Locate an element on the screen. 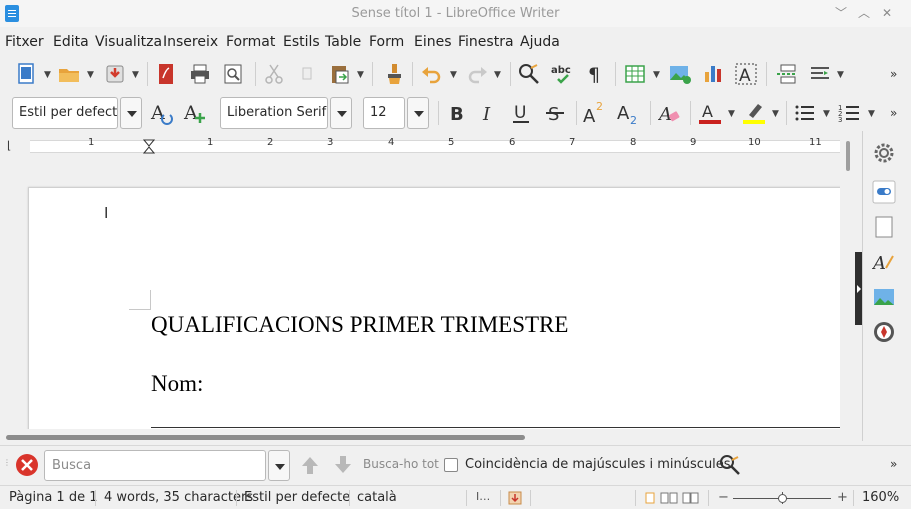 The width and height of the screenshot is (911, 509). close-find-bar-icon is located at coordinates (27, 465).